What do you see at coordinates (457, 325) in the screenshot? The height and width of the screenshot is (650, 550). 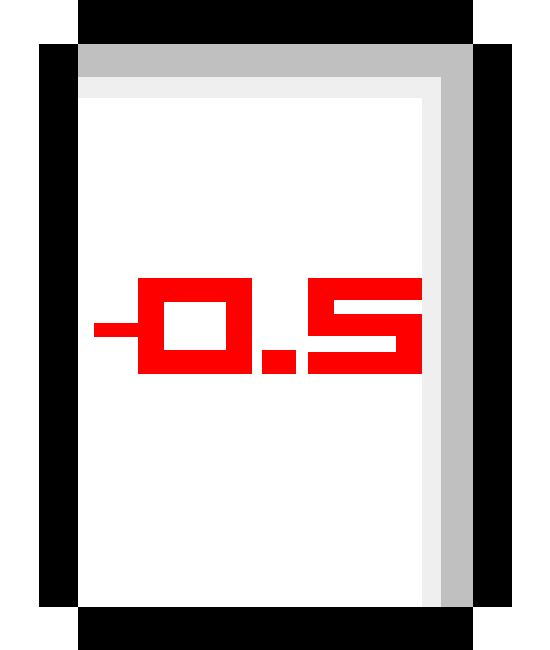 I see `card-bevel-shadow-right` at bounding box center [457, 325].